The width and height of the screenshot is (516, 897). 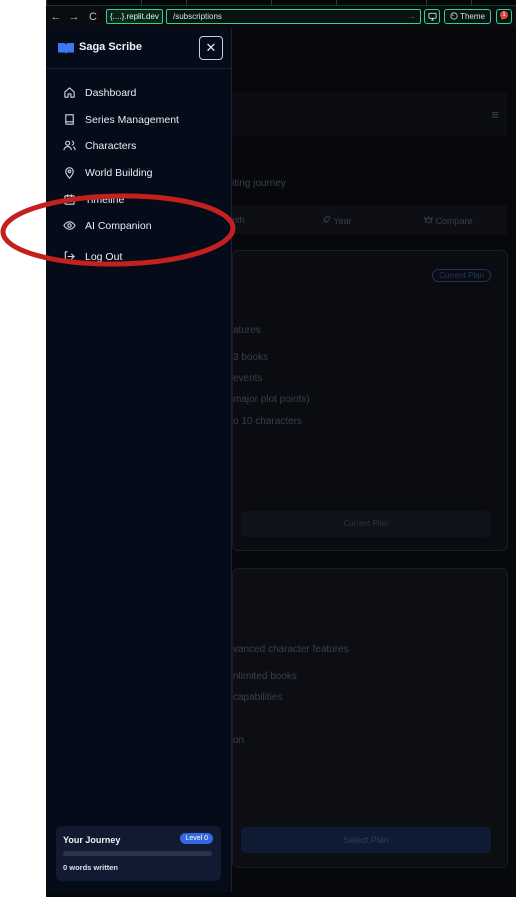 I want to click on book-icon, so click(x=69, y=119).